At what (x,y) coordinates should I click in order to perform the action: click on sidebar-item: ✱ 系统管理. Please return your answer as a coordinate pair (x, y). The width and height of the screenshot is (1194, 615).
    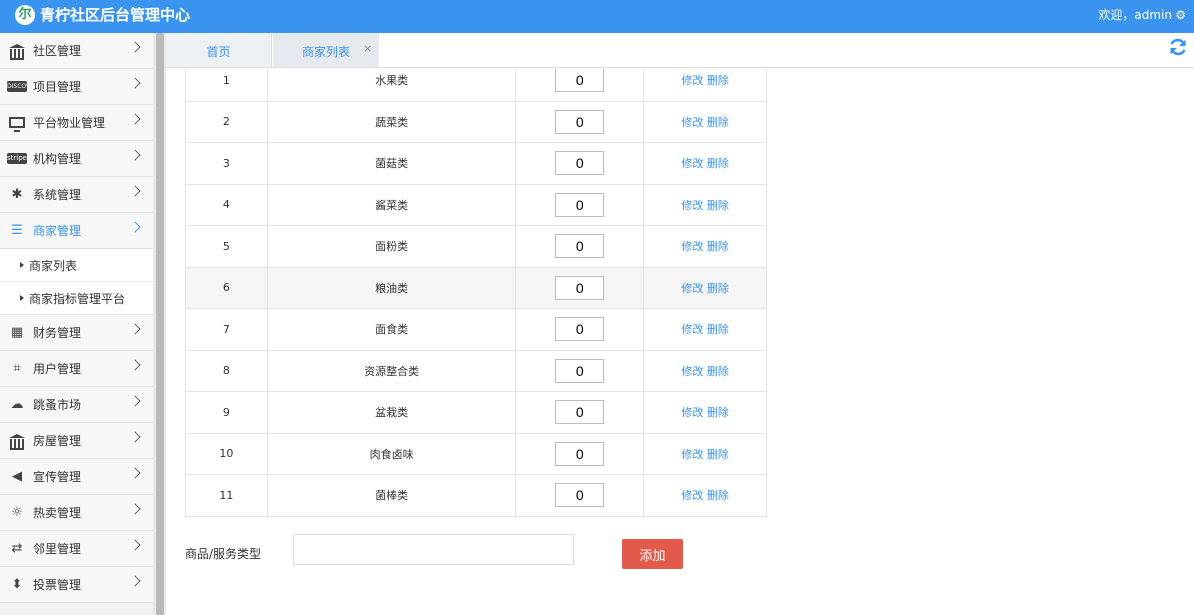
    Looking at the image, I should click on (76, 195).